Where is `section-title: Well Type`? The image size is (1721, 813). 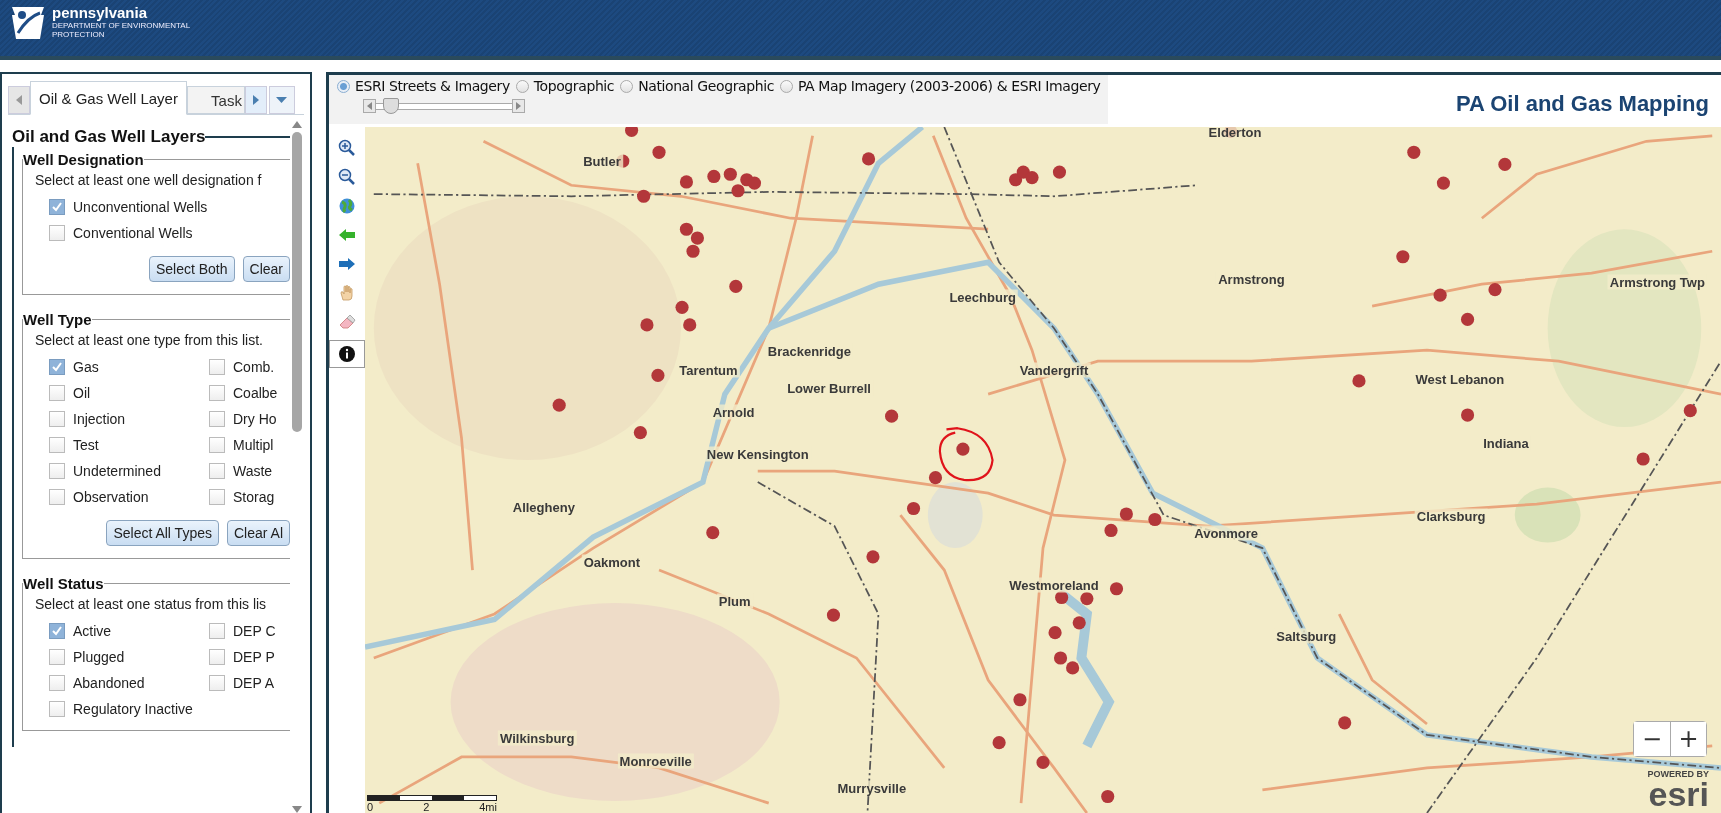
section-title: Well Type is located at coordinates (57, 319).